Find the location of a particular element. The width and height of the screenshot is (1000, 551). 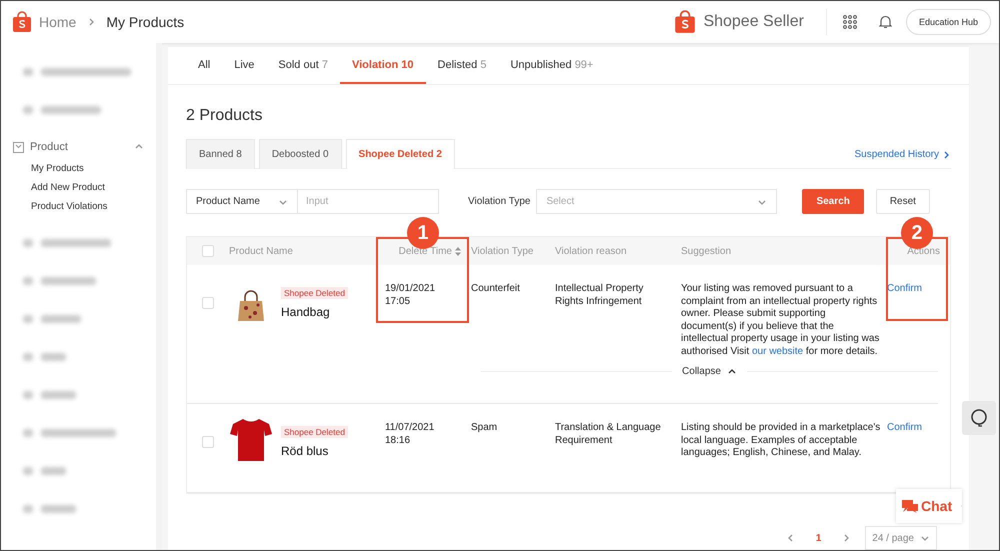

headset-button is located at coordinates (979, 418).